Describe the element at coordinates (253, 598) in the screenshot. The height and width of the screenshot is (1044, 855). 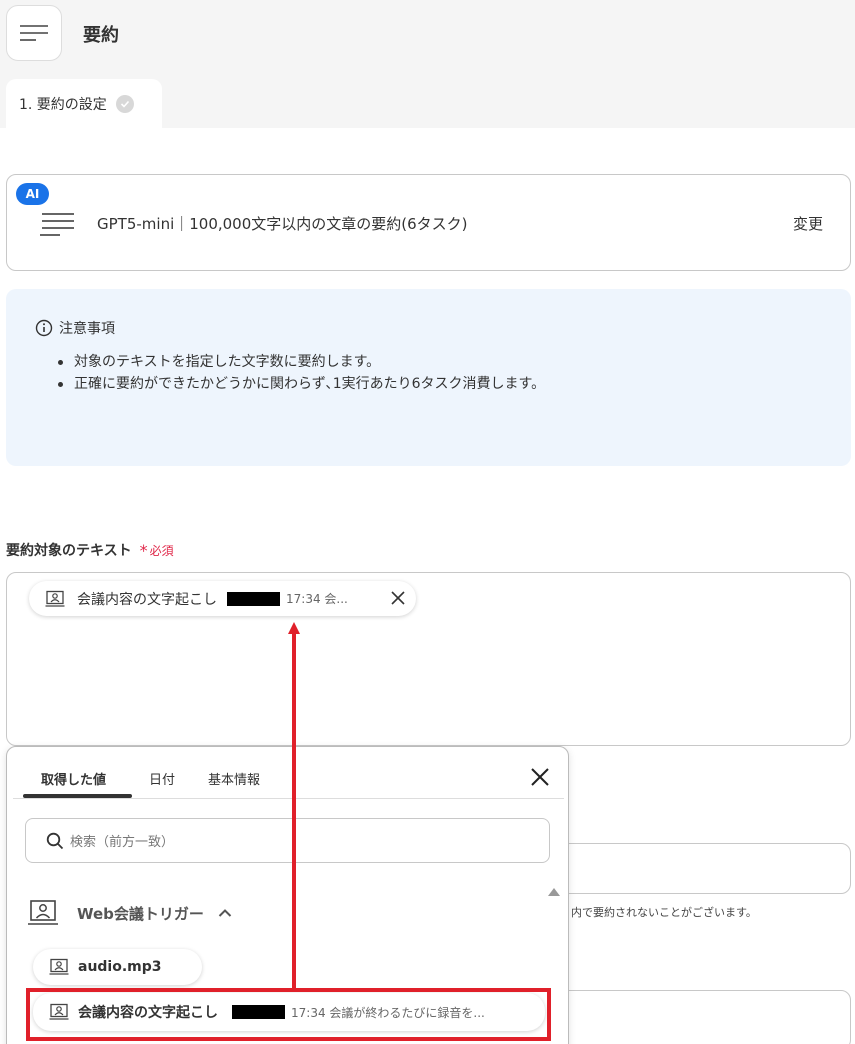
I see `redacted-block` at that location.